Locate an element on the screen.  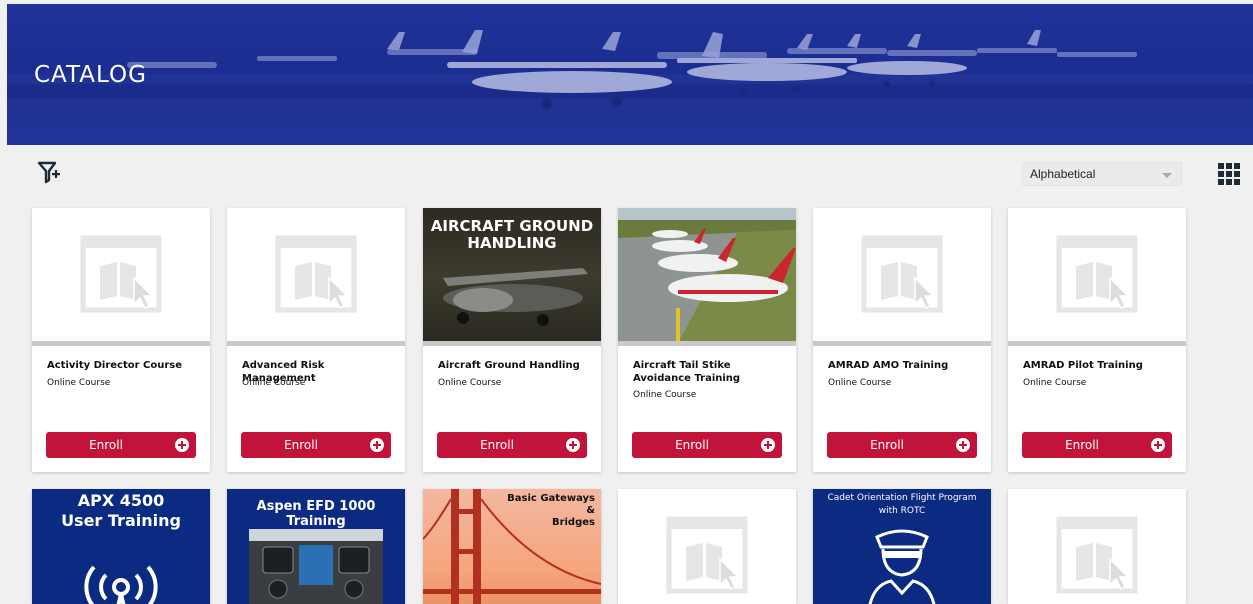
thumbnail-caption: AIRCRAFT GROUND HANDLING is located at coordinates (512, 234).